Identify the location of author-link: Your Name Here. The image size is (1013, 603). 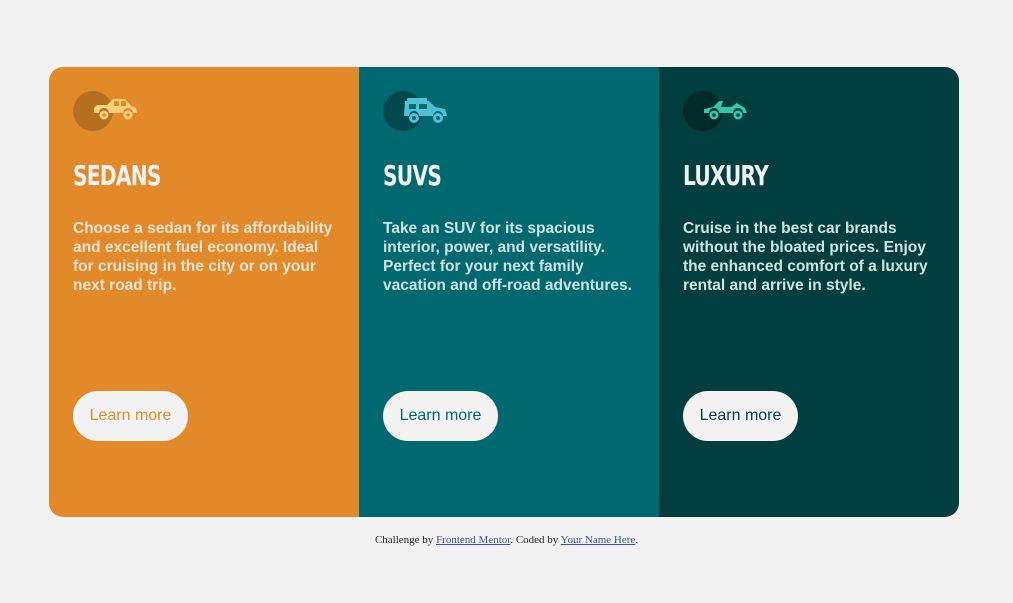
(598, 540).